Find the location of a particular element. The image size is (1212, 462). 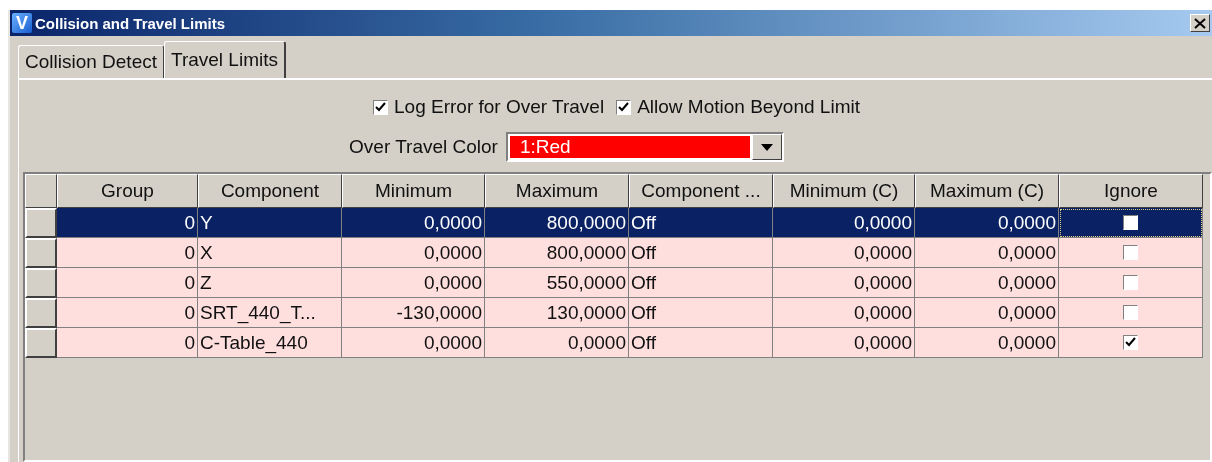

column-header: Group is located at coordinates (127, 191).